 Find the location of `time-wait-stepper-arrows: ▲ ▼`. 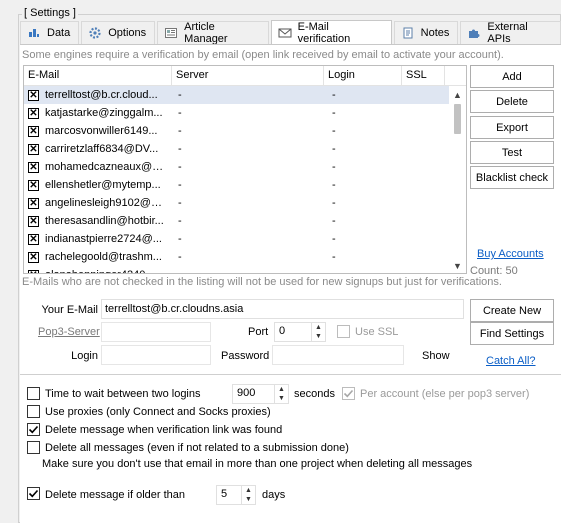

time-wait-stepper-arrows: ▲ ▼ is located at coordinates (281, 394).